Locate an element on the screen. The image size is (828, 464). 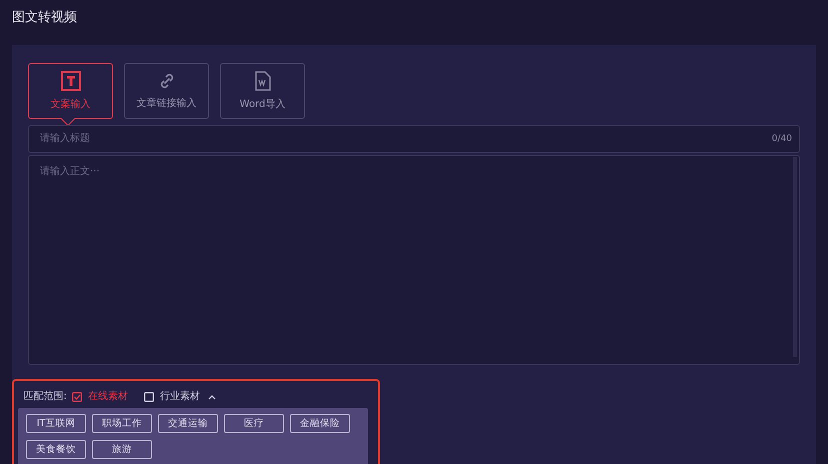
character-counter: 0/40 is located at coordinates (782, 139).